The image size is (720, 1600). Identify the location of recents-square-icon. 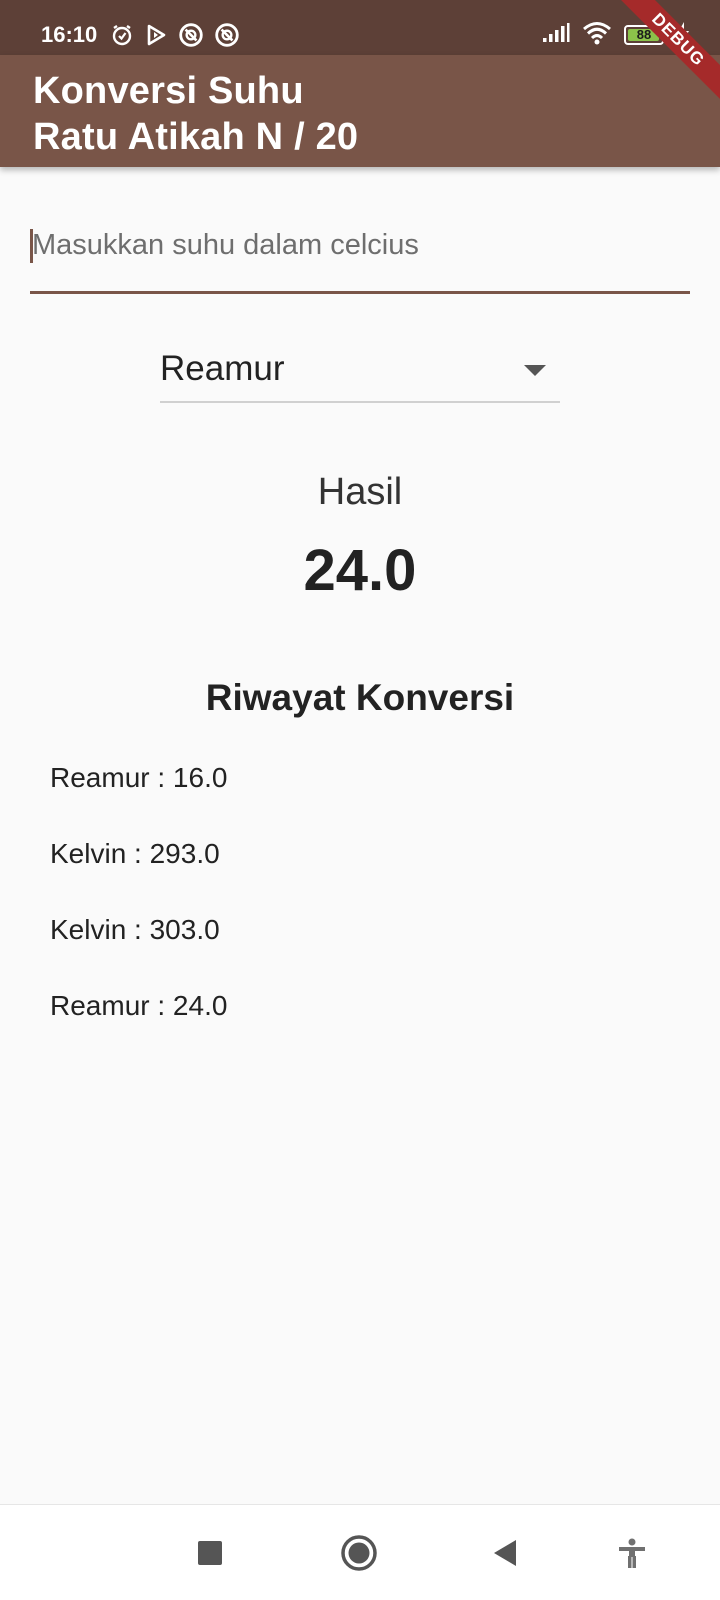
(210, 1553).